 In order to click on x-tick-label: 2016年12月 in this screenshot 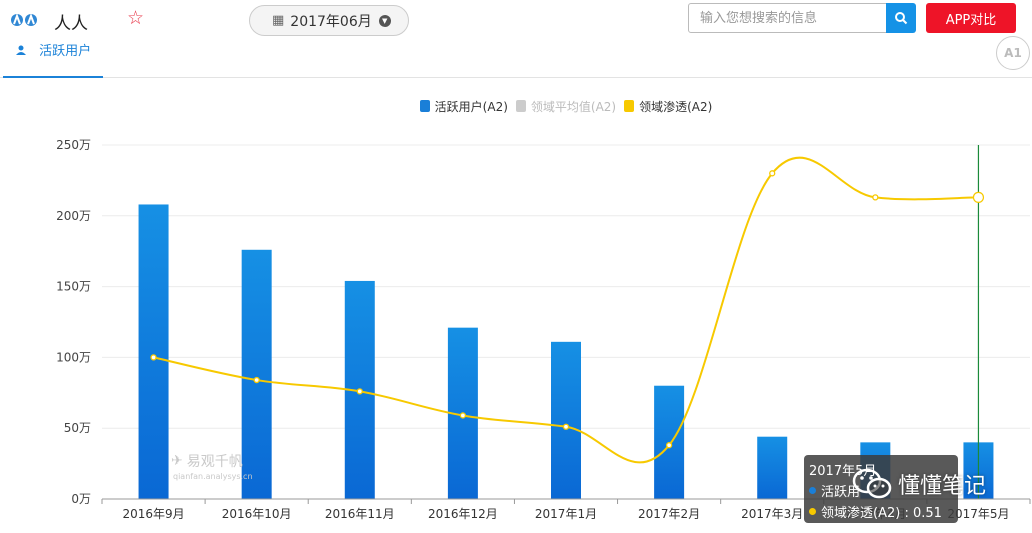, I will do `click(463, 514)`.